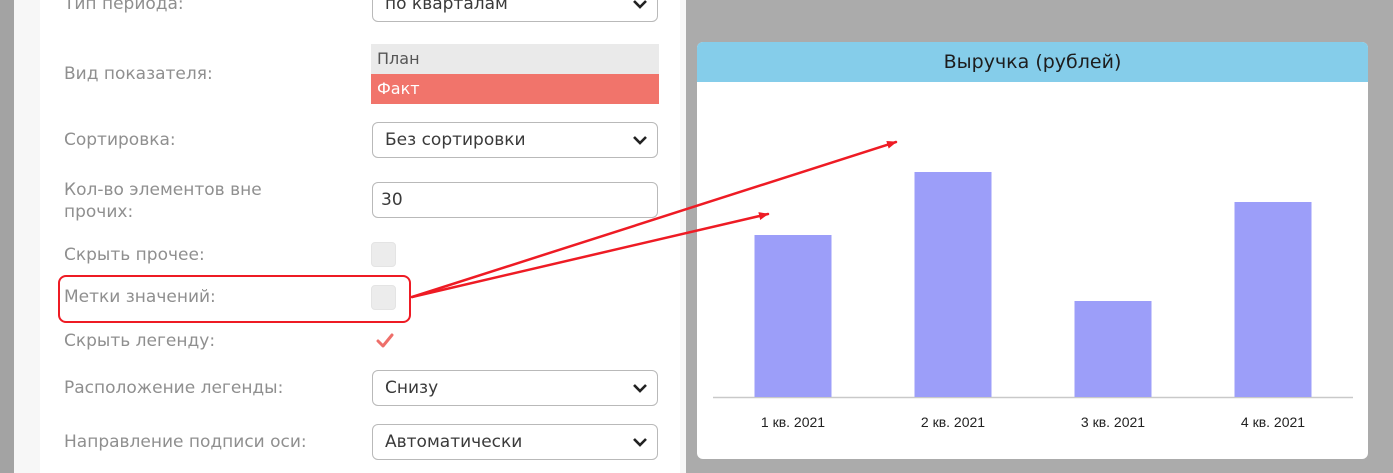 This screenshot has height=473, width=1393. I want to click on indicator-option-fact: Факт, so click(515, 89).